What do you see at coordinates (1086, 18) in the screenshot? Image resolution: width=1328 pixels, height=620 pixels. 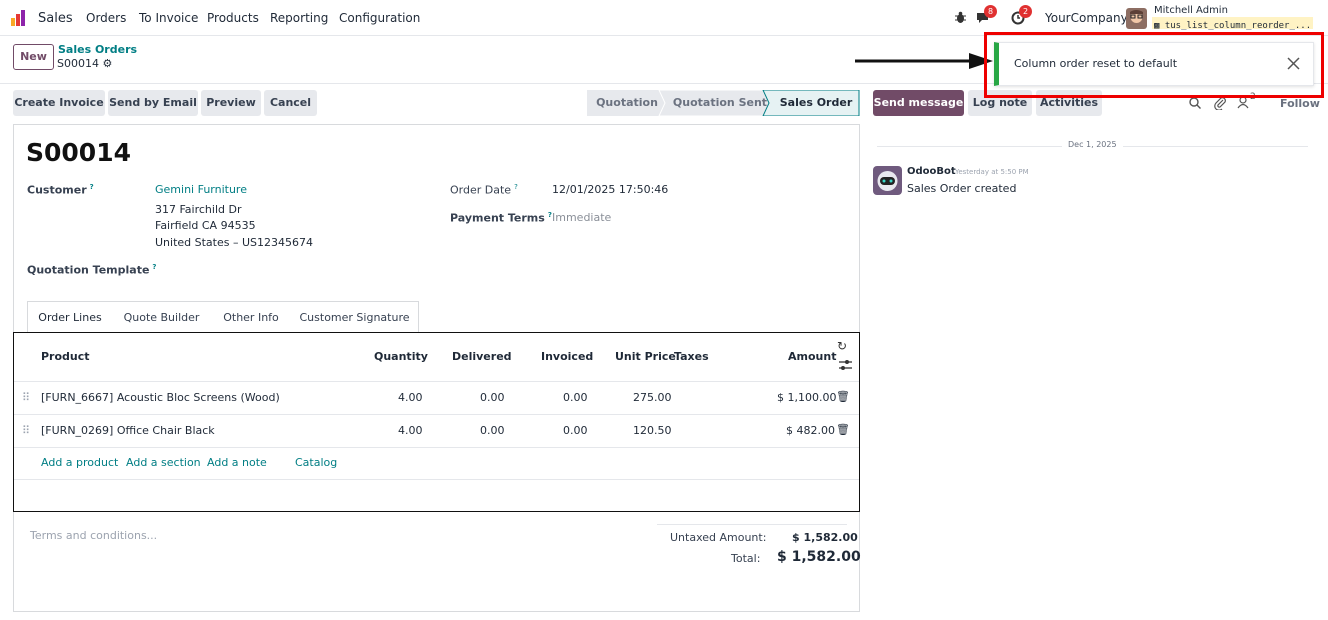 I see `company-switcher: YourCompany` at bounding box center [1086, 18].